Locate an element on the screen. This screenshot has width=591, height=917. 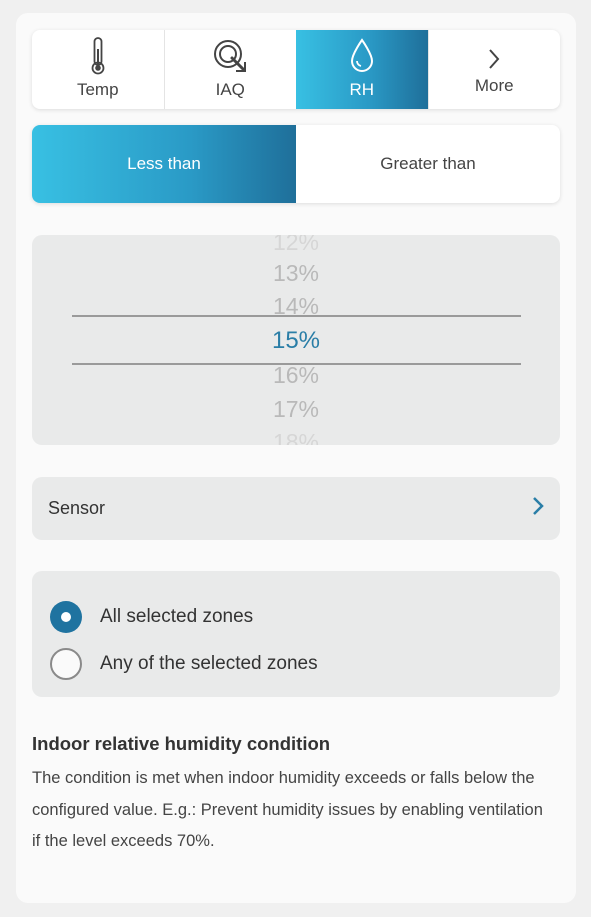
tab-iaq-label: IAQ is located at coordinates (230, 89).